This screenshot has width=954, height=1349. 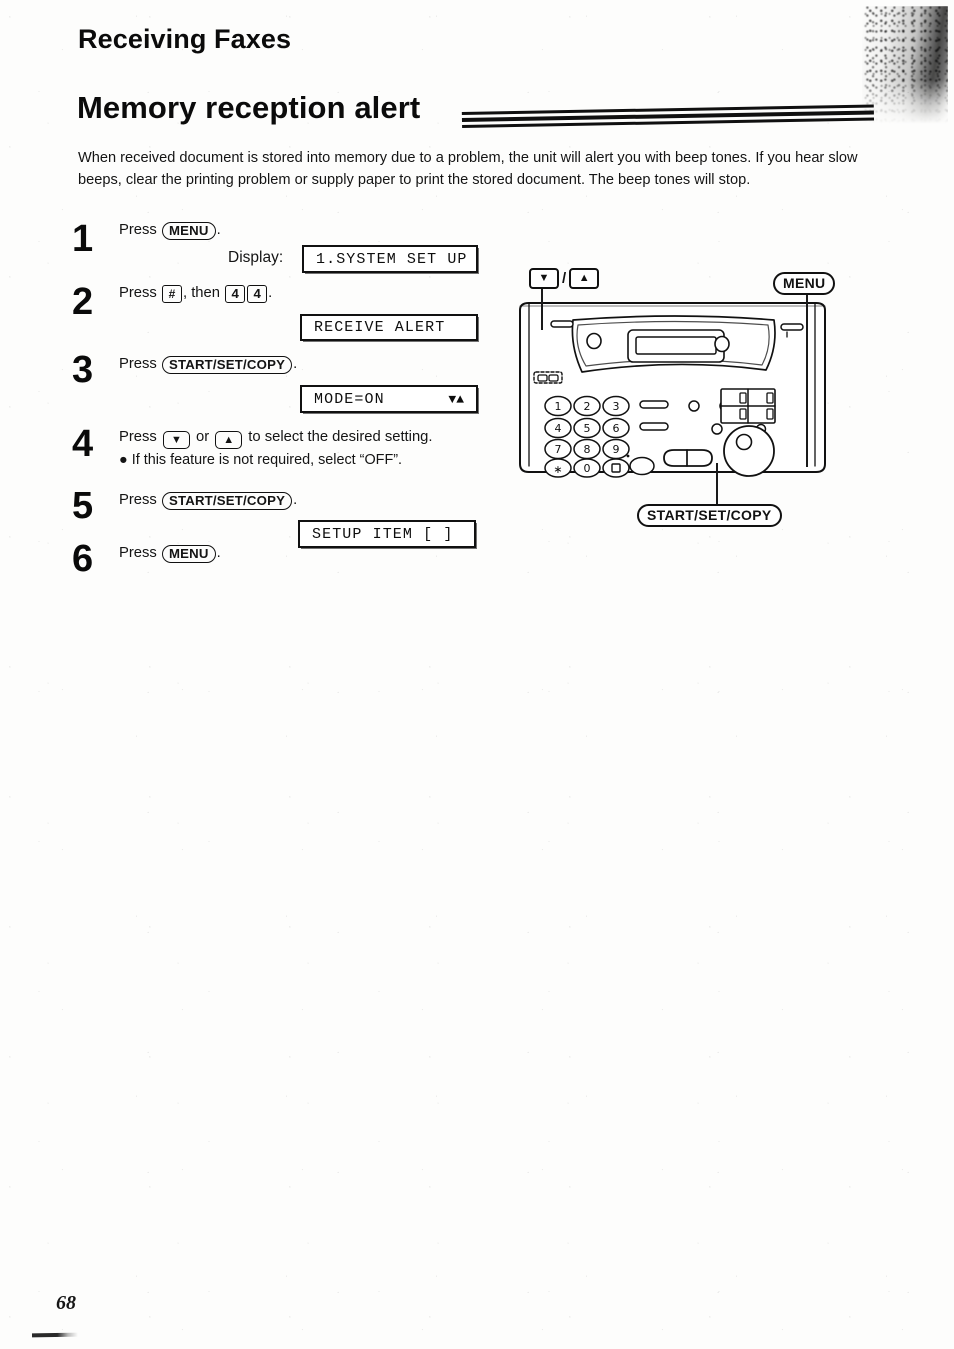 I want to click on svg-text: 6, so click(x=616, y=428).